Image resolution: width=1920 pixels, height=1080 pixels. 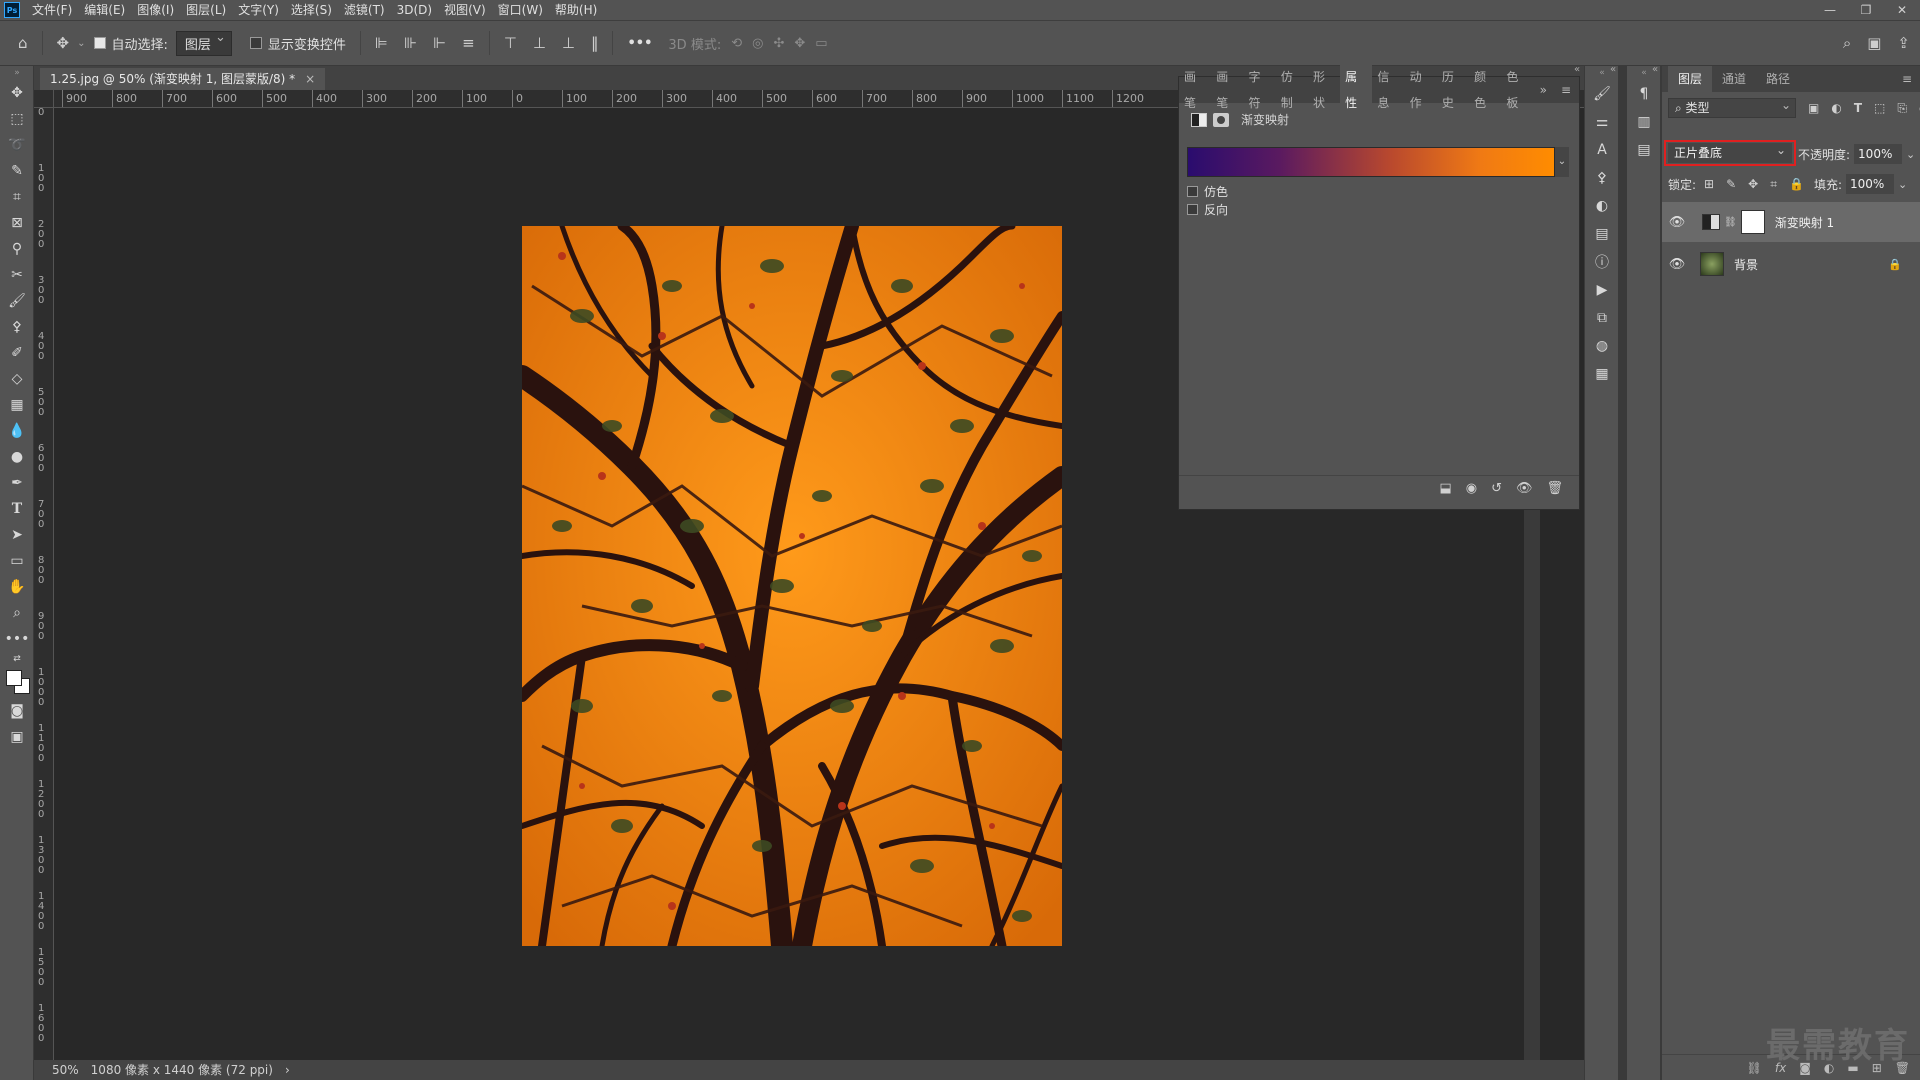 I want to click on mask-link-icon: ⛓, so click(x=1730, y=222).